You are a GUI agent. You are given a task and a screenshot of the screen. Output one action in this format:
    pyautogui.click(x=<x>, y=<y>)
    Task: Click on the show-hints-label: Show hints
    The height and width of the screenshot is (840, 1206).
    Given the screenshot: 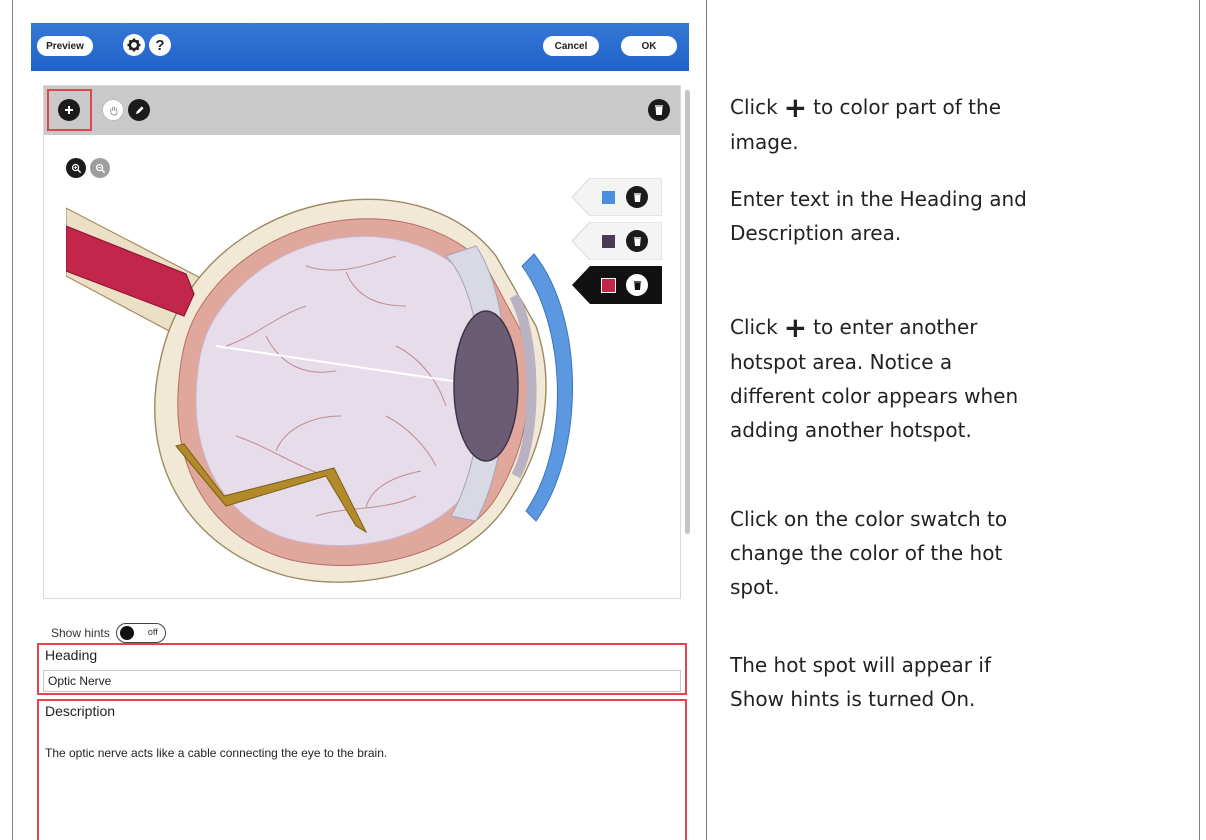 What is the action you would take?
    pyautogui.click(x=80, y=633)
    